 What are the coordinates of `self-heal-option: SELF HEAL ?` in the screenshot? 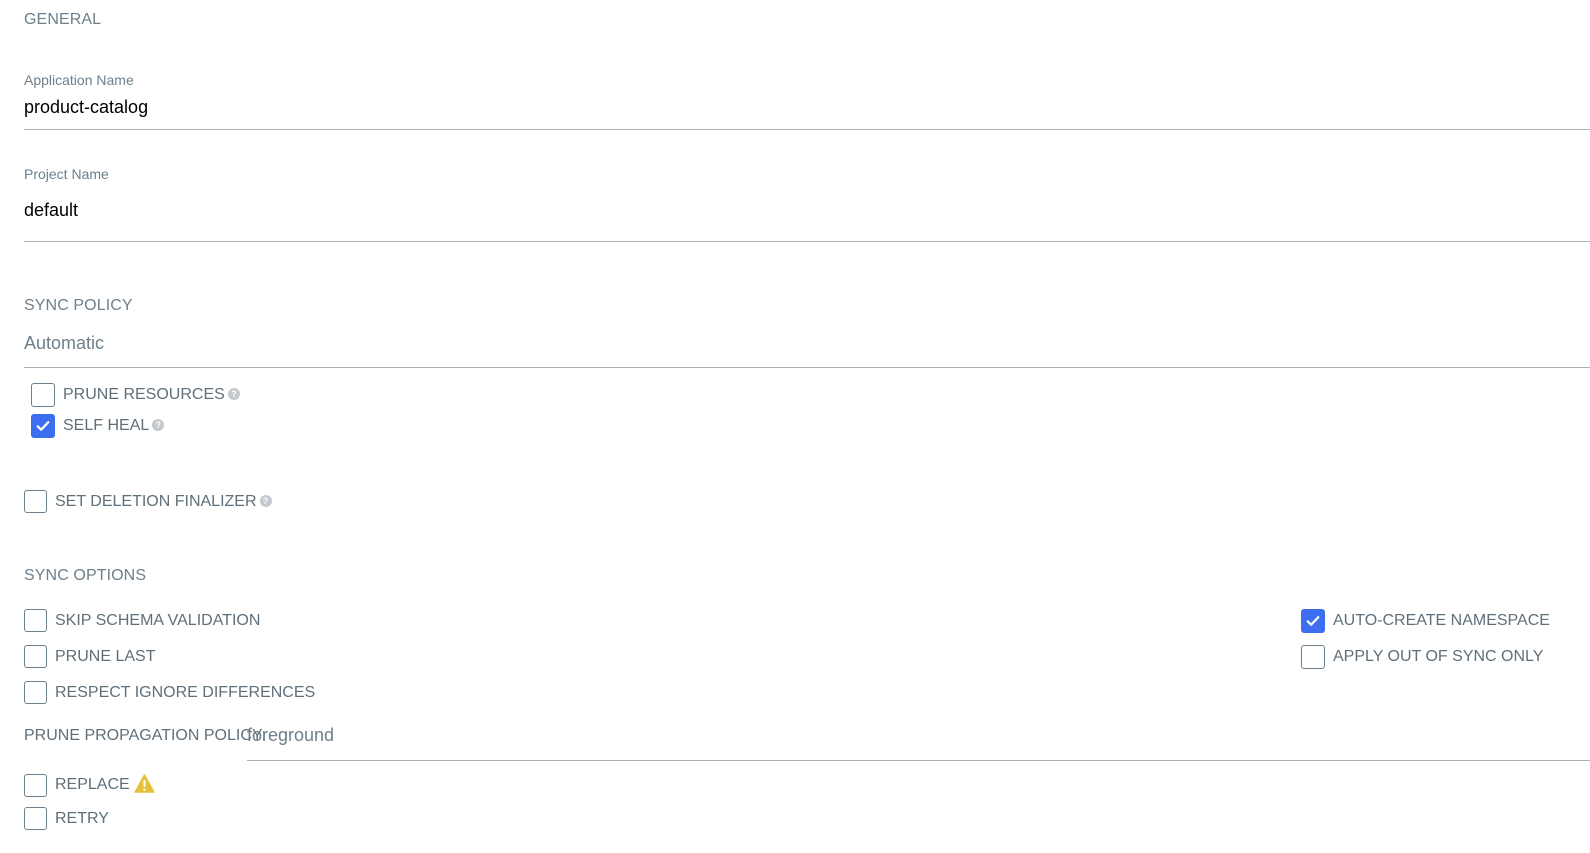 It's located at (98, 426).